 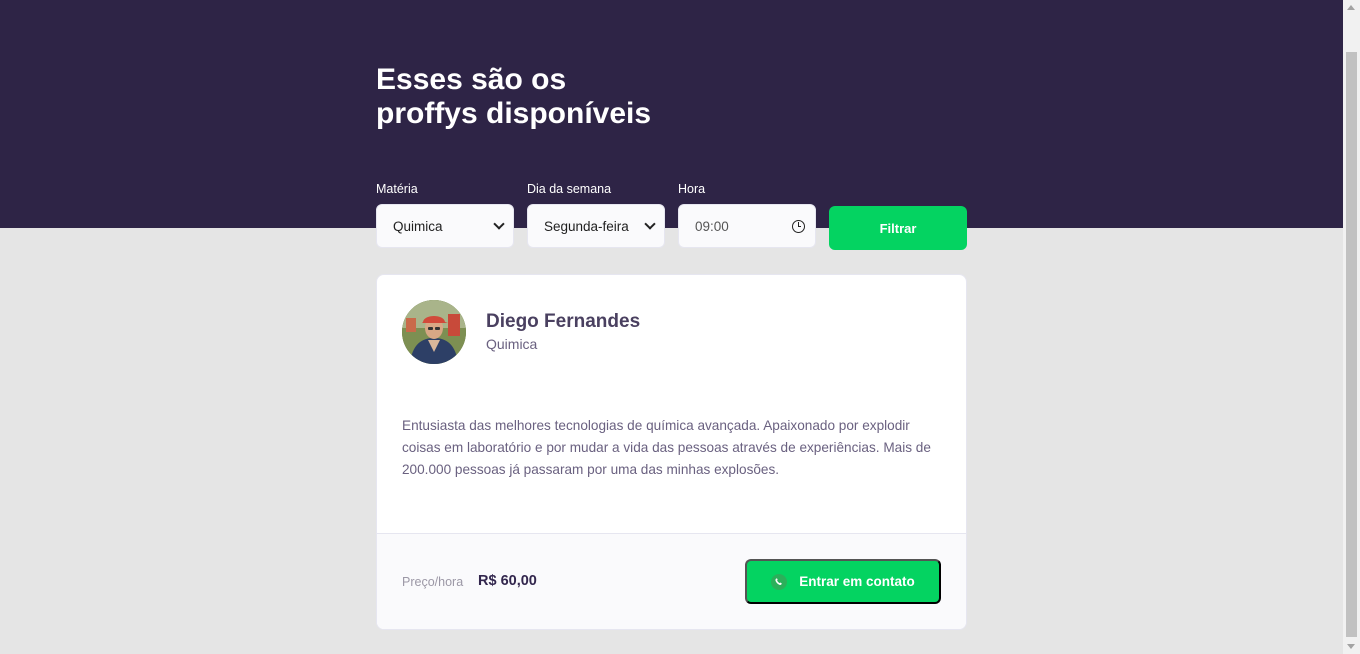 I want to click on filter-button: Filtrar, so click(x=898, y=228).